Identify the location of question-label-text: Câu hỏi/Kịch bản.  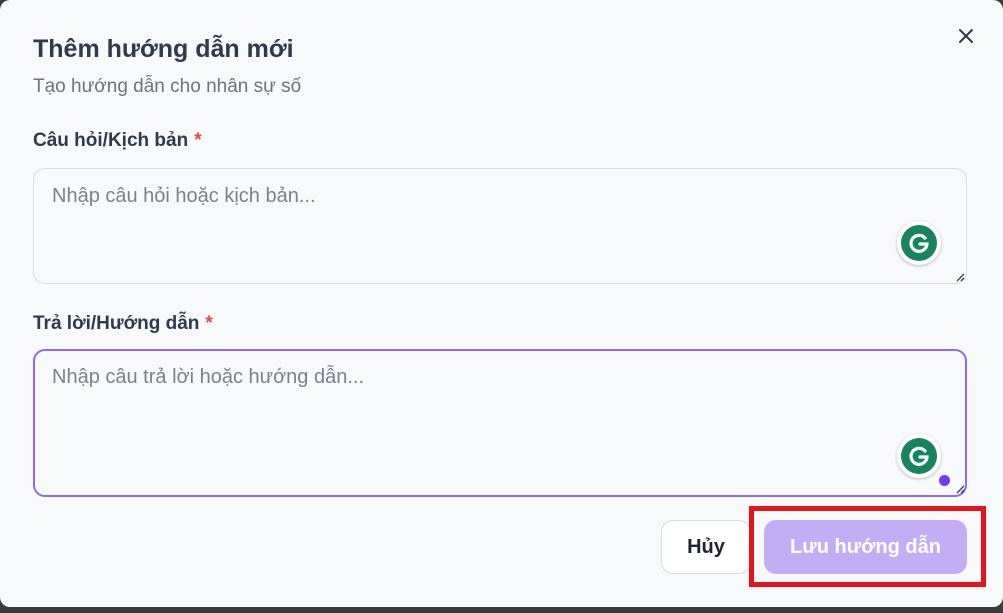
(111, 140).